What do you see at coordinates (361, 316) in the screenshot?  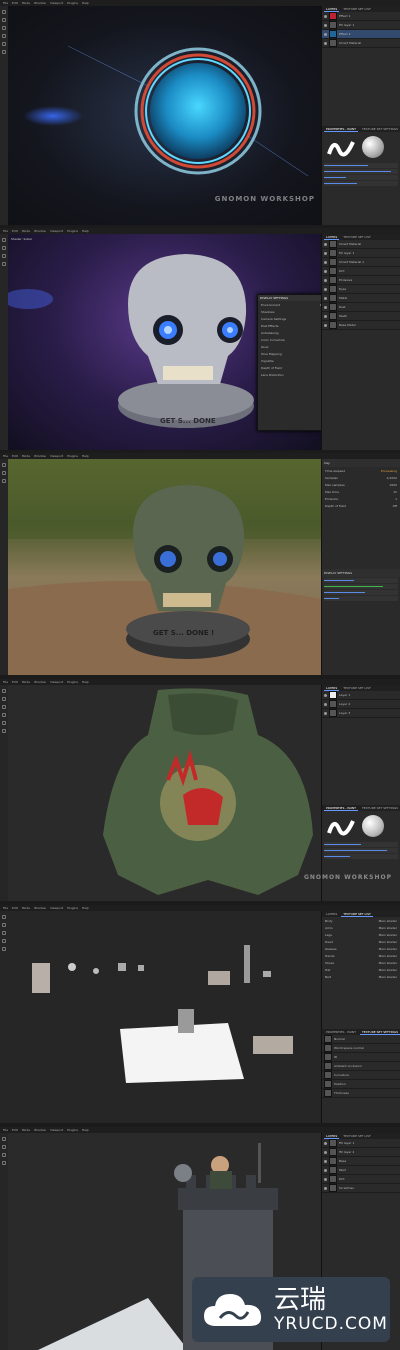 I see `layer-row: Teeth` at bounding box center [361, 316].